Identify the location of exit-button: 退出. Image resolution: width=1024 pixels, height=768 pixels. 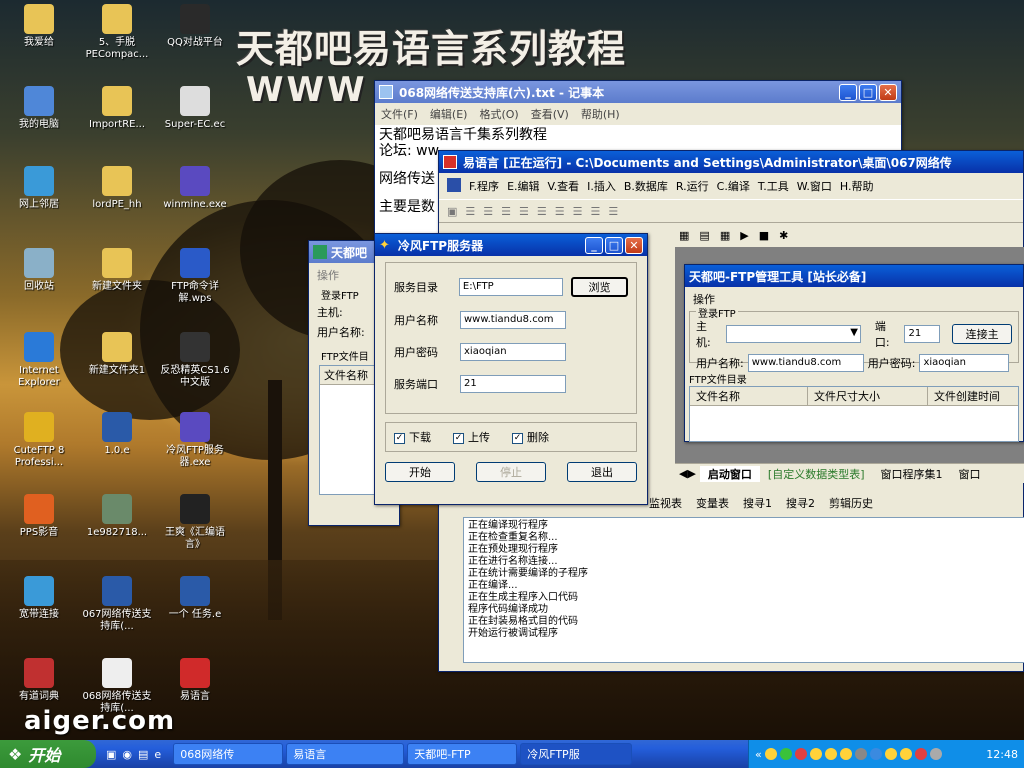
(602, 472).